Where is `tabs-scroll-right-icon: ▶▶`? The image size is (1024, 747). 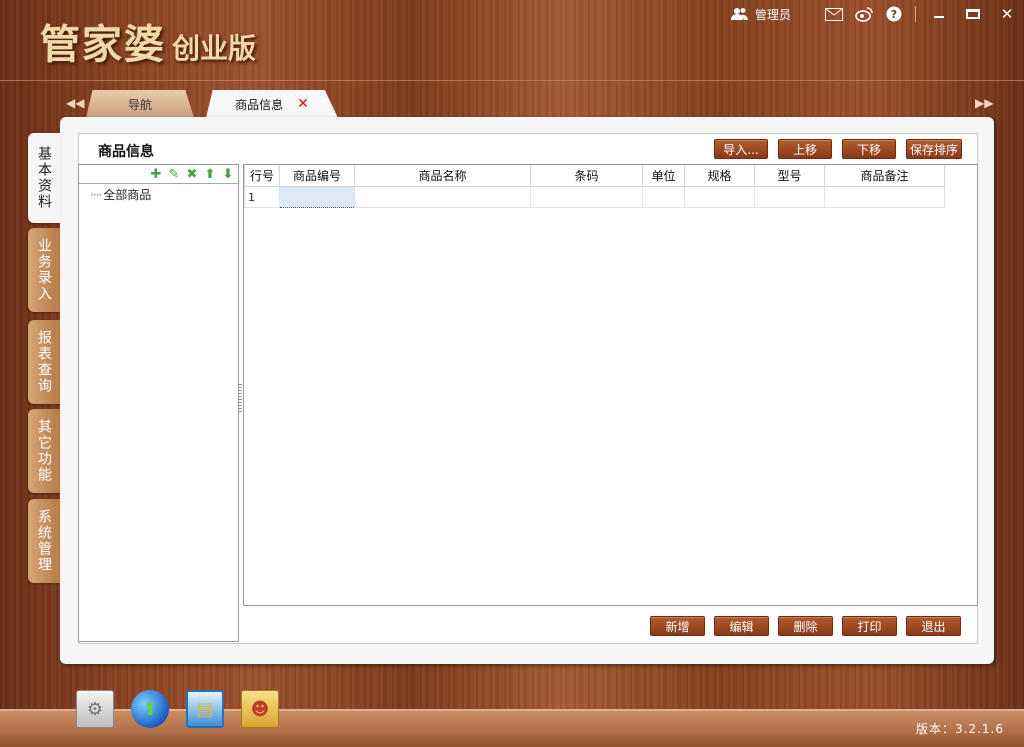
tabs-scroll-right-icon: ▶▶ is located at coordinates (984, 103).